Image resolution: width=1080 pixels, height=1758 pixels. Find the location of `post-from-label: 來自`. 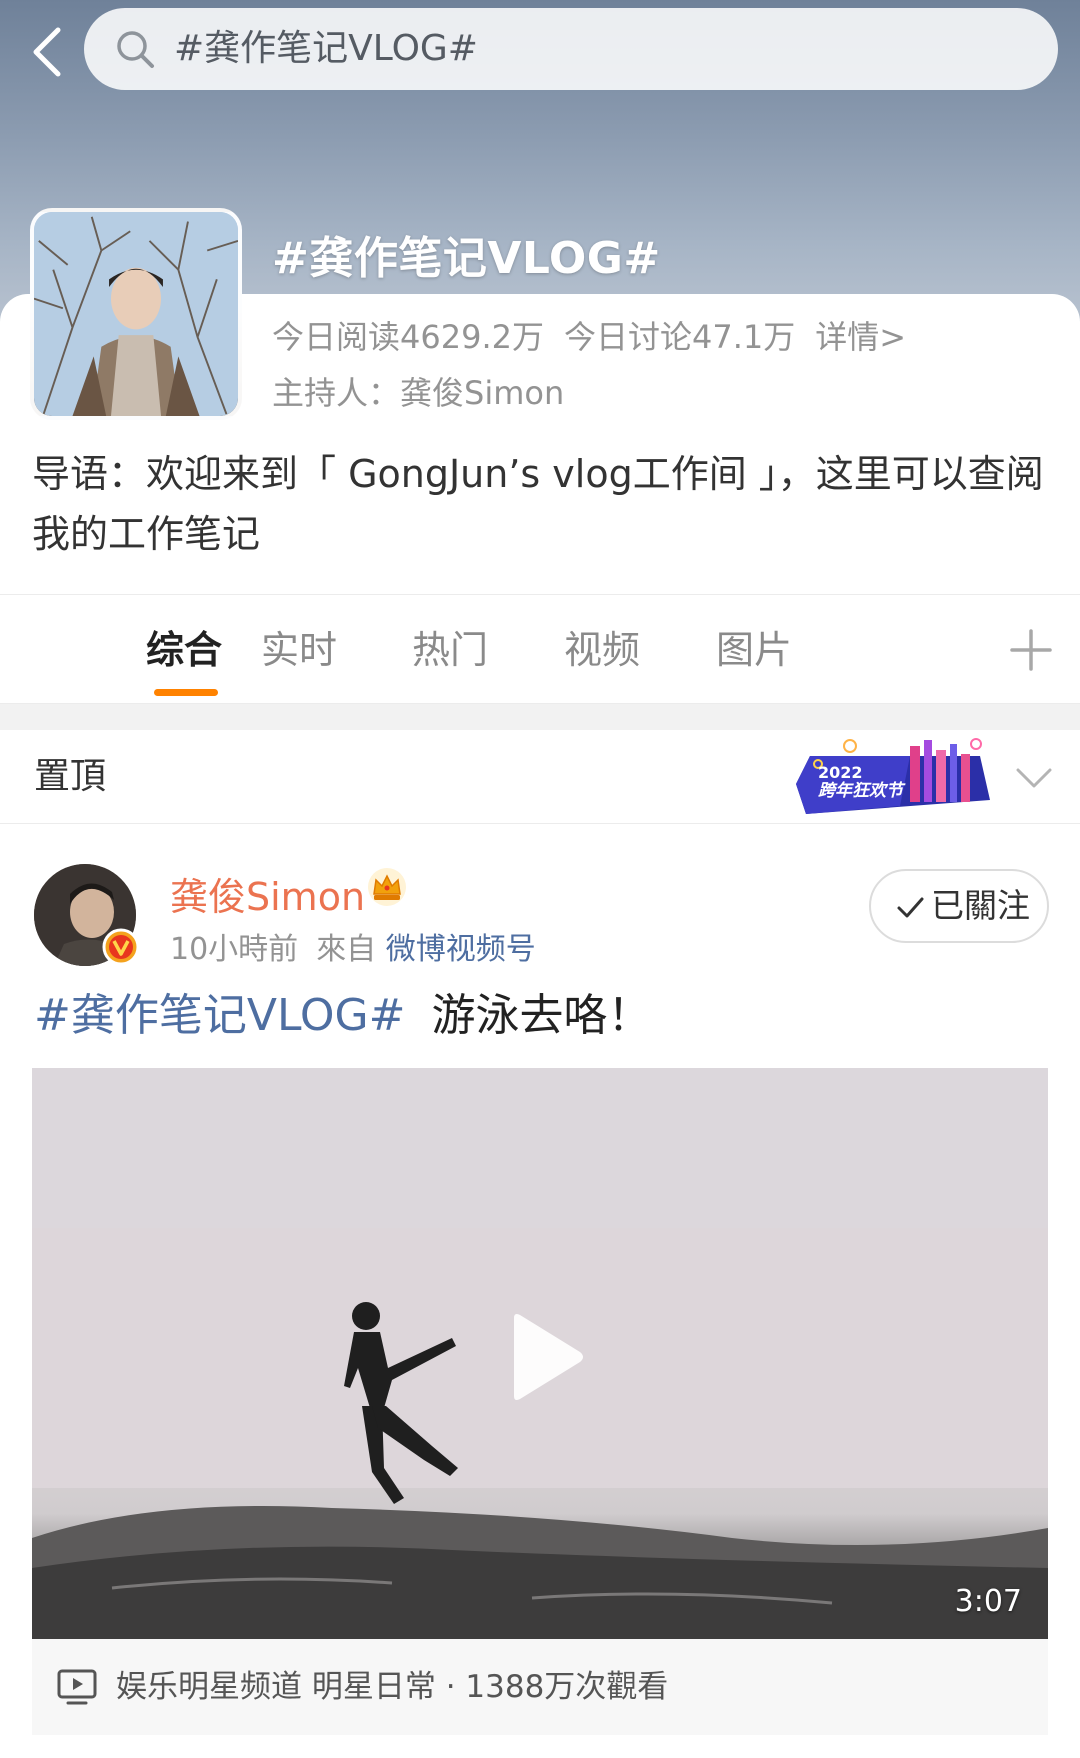

post-from-label: 來自 is located at coordinates (346, 949).